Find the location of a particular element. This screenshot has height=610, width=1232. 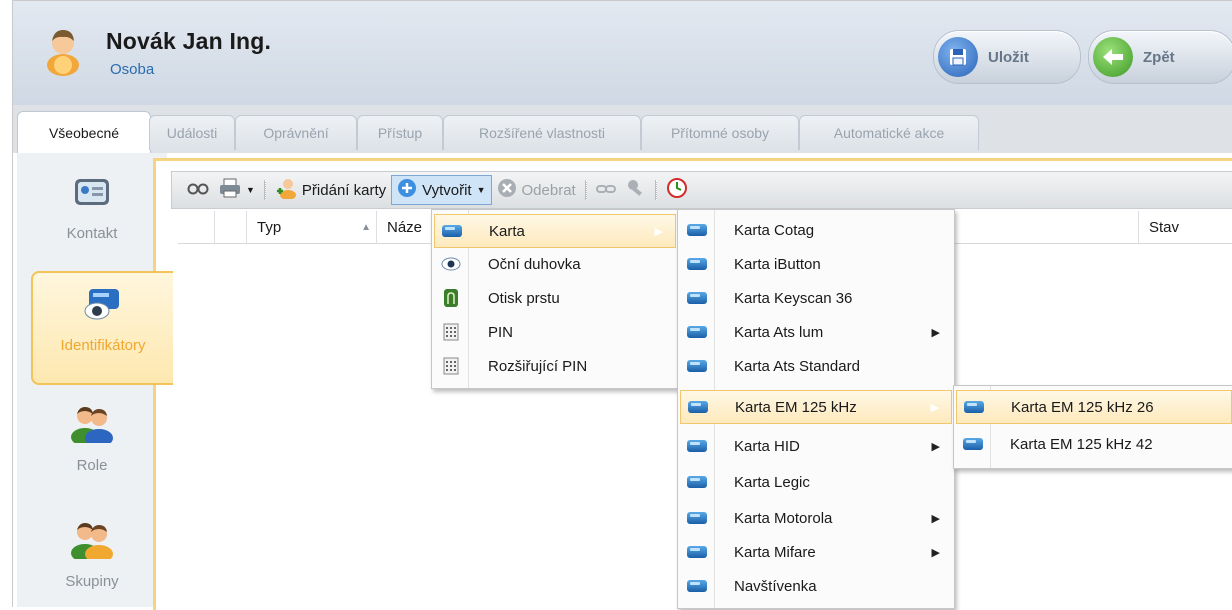

menu-item-karta-legic: Karta Legic is located at coordinates (816, 482).